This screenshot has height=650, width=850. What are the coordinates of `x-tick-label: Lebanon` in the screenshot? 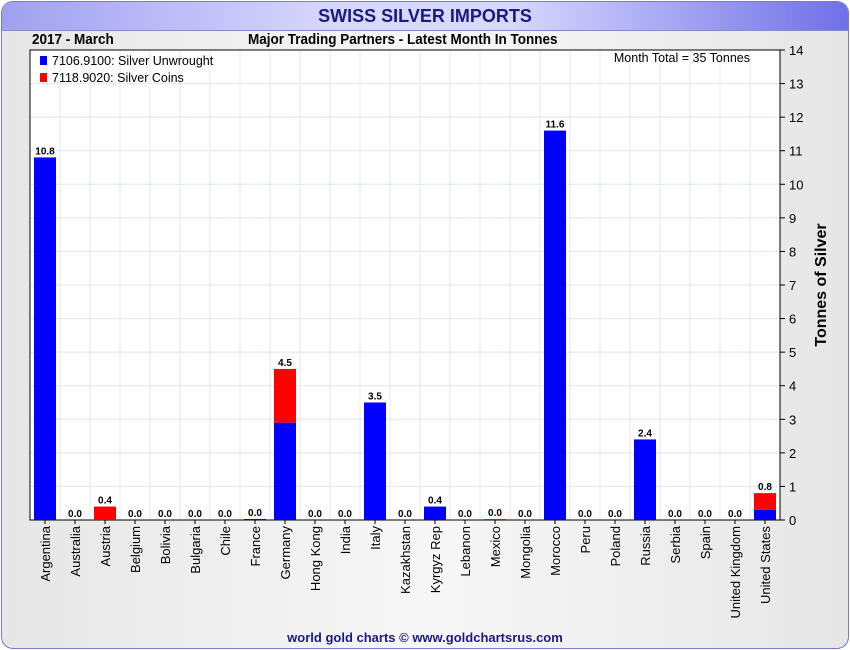 It's located at (465, 551).